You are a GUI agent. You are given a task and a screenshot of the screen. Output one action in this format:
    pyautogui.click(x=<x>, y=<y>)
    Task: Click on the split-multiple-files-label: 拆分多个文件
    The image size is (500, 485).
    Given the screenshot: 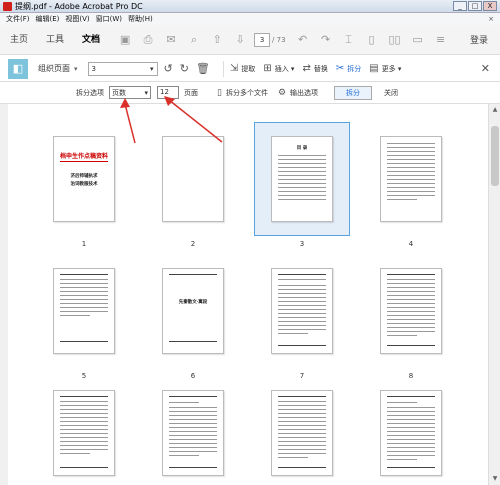 What is the action you would take?
    pyautogui.click(x=246, y=92)
    